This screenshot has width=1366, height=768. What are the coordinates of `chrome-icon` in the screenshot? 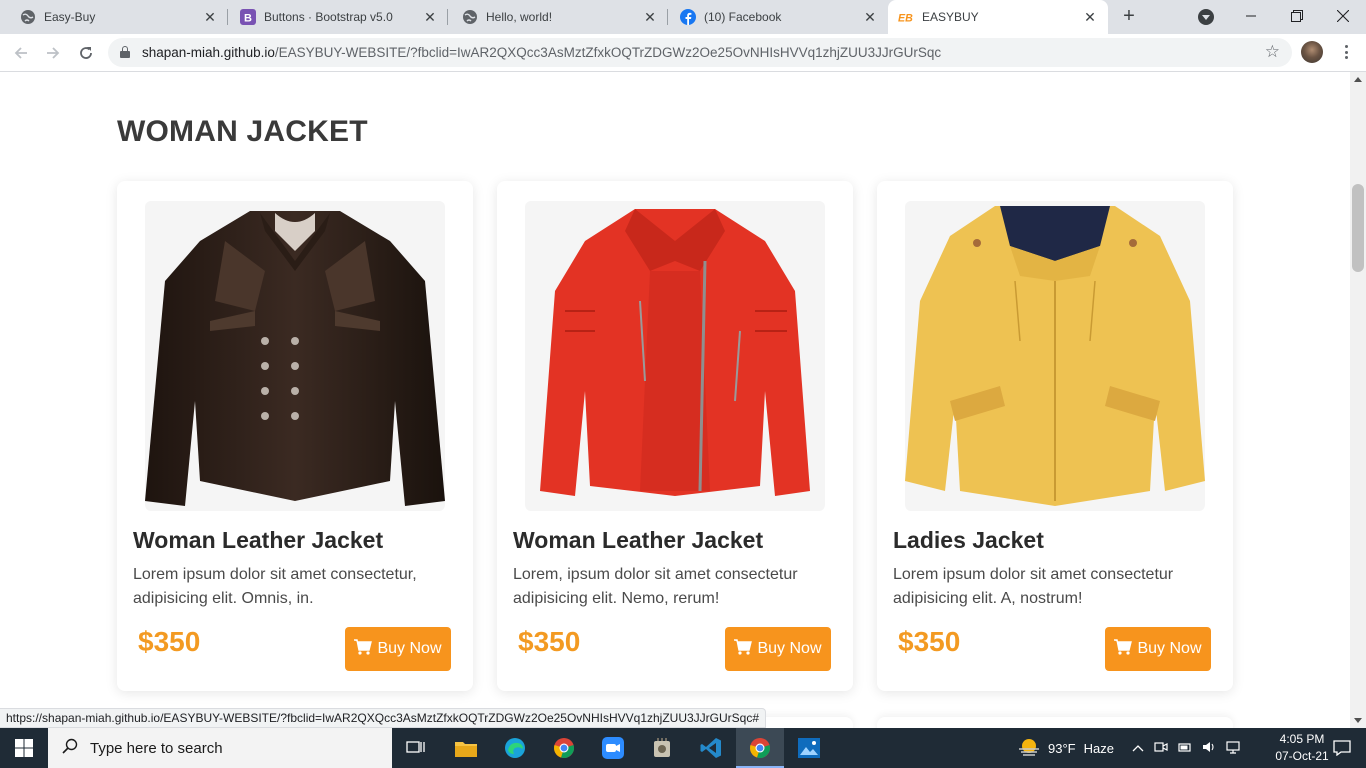 It's located at (564, 748).